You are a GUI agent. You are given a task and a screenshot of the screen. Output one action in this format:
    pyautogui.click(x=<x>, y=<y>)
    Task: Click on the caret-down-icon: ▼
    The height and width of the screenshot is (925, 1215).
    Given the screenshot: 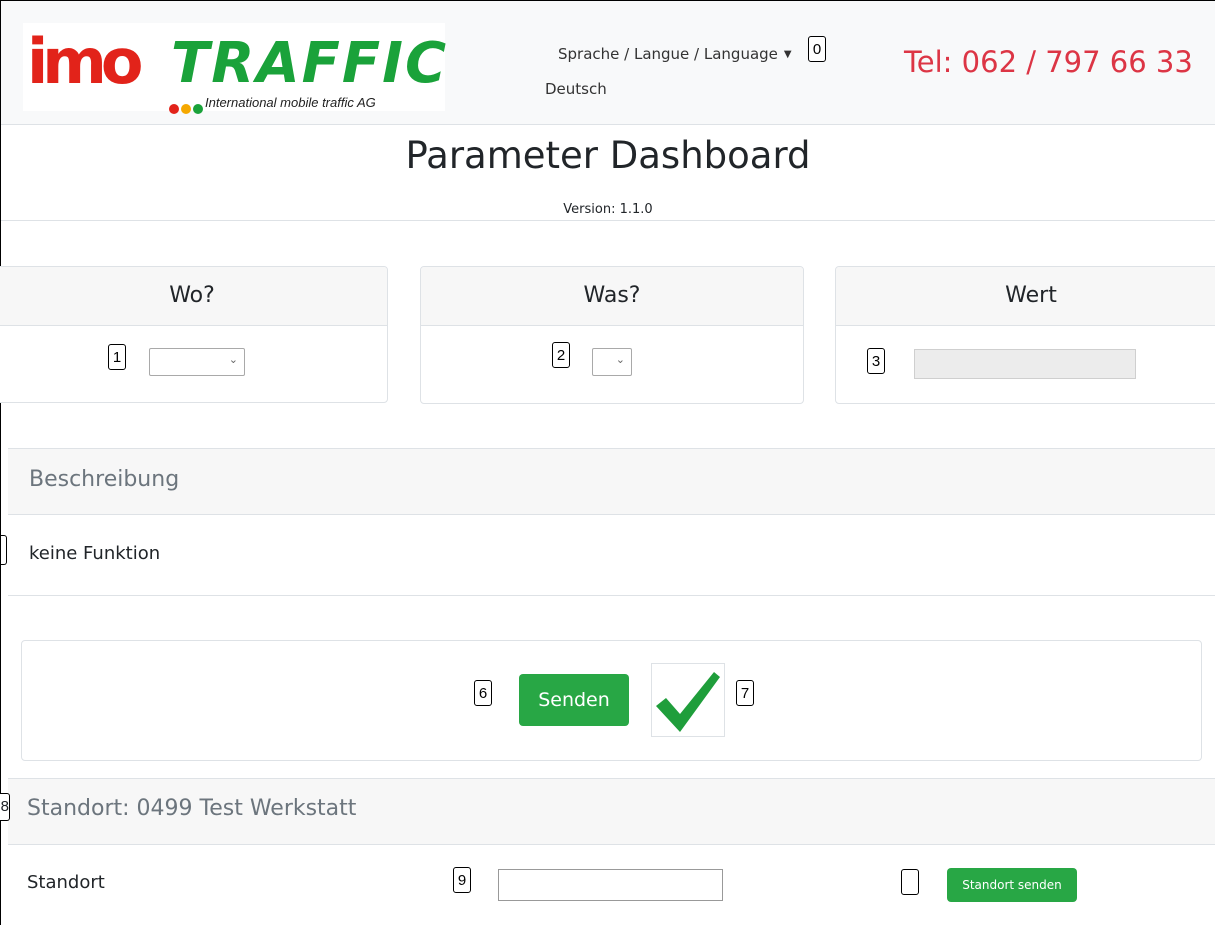 What is the action you would take?
    pyautogui.click(x=787, y=54)
    